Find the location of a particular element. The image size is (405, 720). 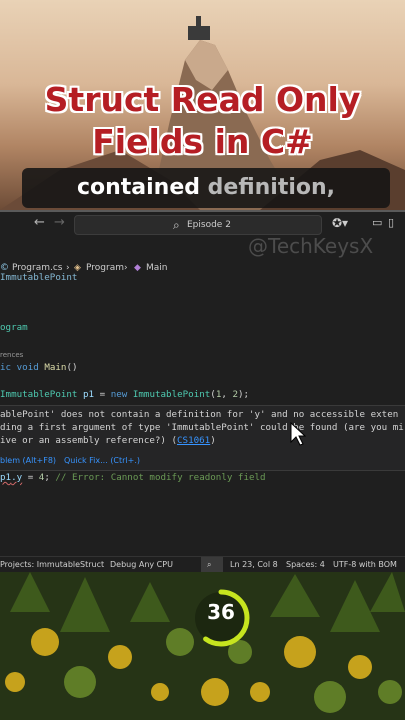

code-line: ImmutablePoint is located at coordinates (202, 278).